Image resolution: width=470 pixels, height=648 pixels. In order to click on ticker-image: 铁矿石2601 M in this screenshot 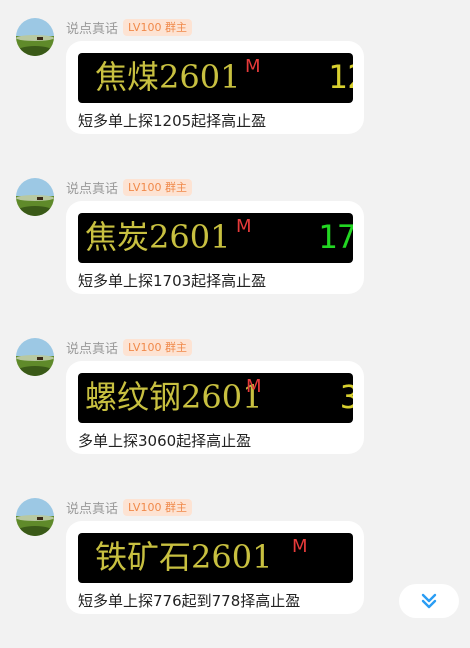, I will do `click(215, 558)`.